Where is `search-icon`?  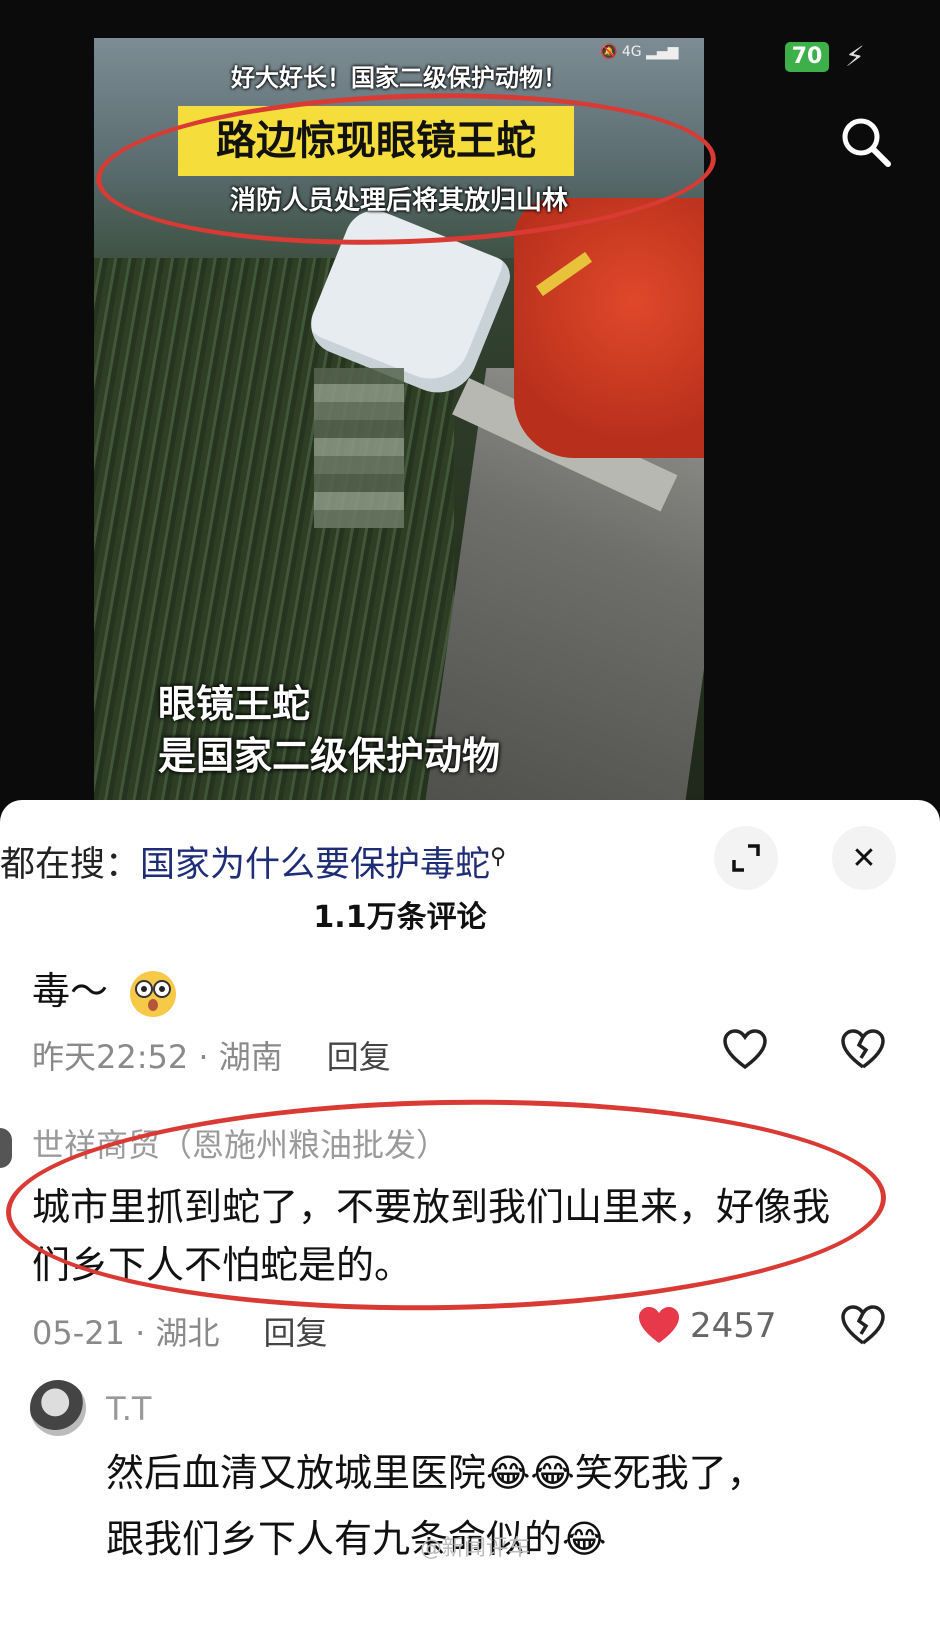
search-icon is located at coordinates (866, 142).